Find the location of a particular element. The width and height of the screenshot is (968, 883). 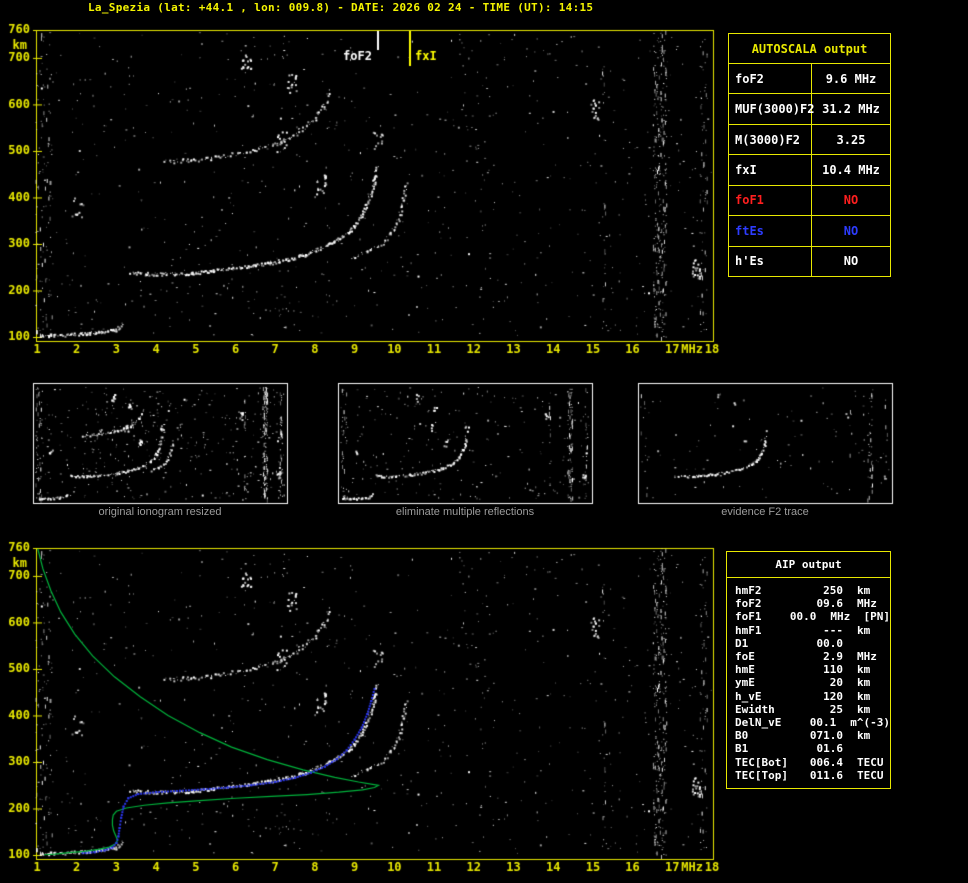

thumbnail-caption-original: original ionogram resized is located at coordinates (160, 512).